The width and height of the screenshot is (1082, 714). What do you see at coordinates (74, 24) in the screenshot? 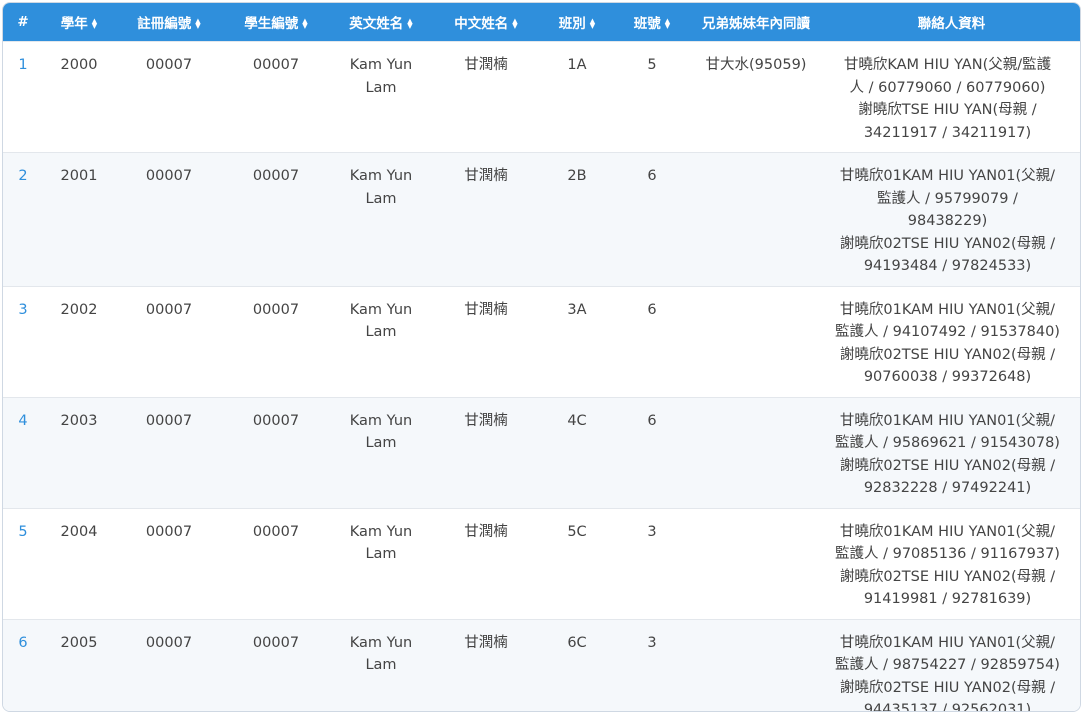
I see `column-header-label: 學年` at bounding box center [74, 24].